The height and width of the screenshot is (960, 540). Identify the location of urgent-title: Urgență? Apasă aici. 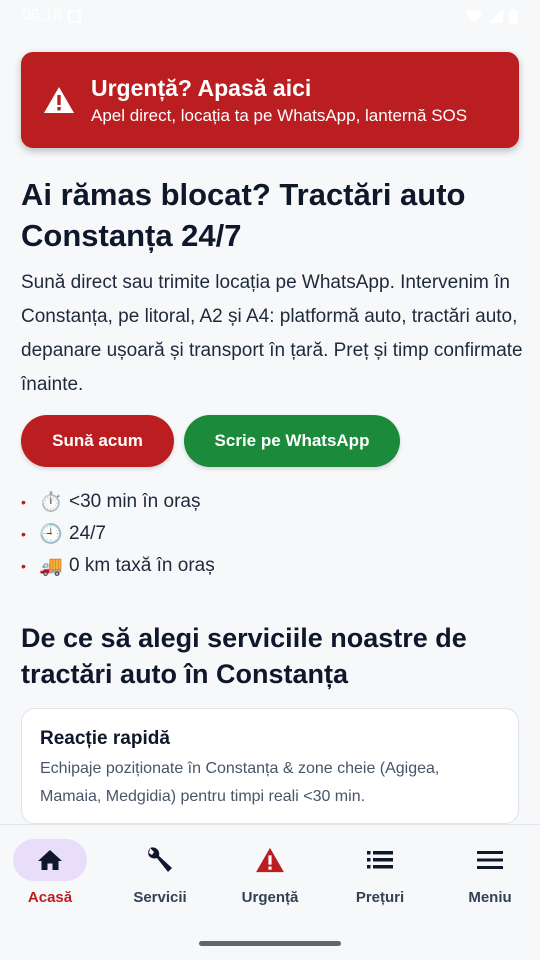
(201, 88).